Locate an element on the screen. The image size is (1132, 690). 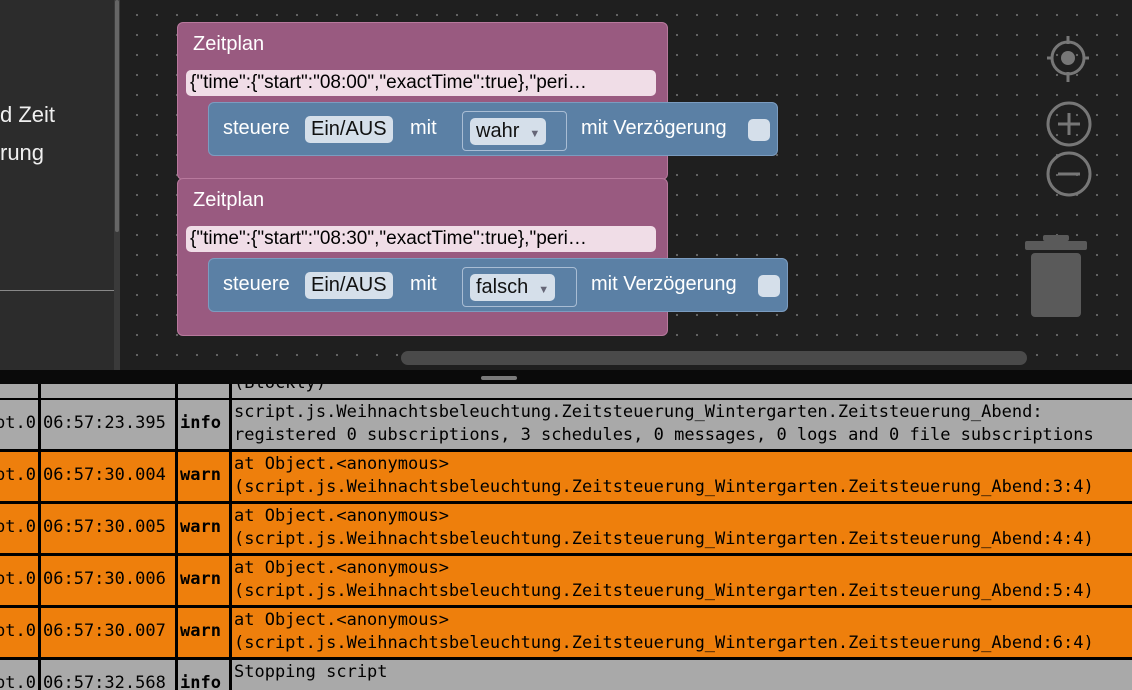
table-row: pt.0 06:57:32.568 info Stopping script is located at coordinates (566, 675).